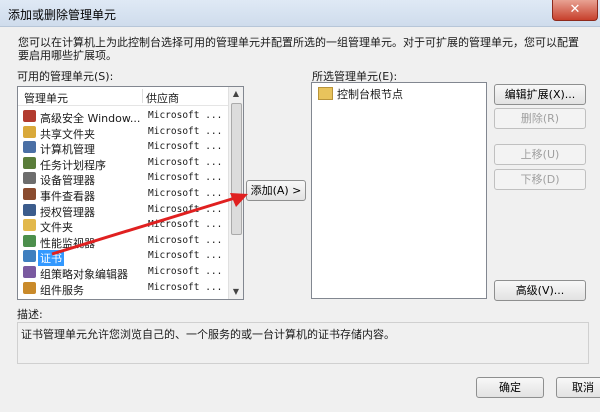 This screenshot has height=412, width=600. I want to click on group-policy-icon, so click(29, 272).